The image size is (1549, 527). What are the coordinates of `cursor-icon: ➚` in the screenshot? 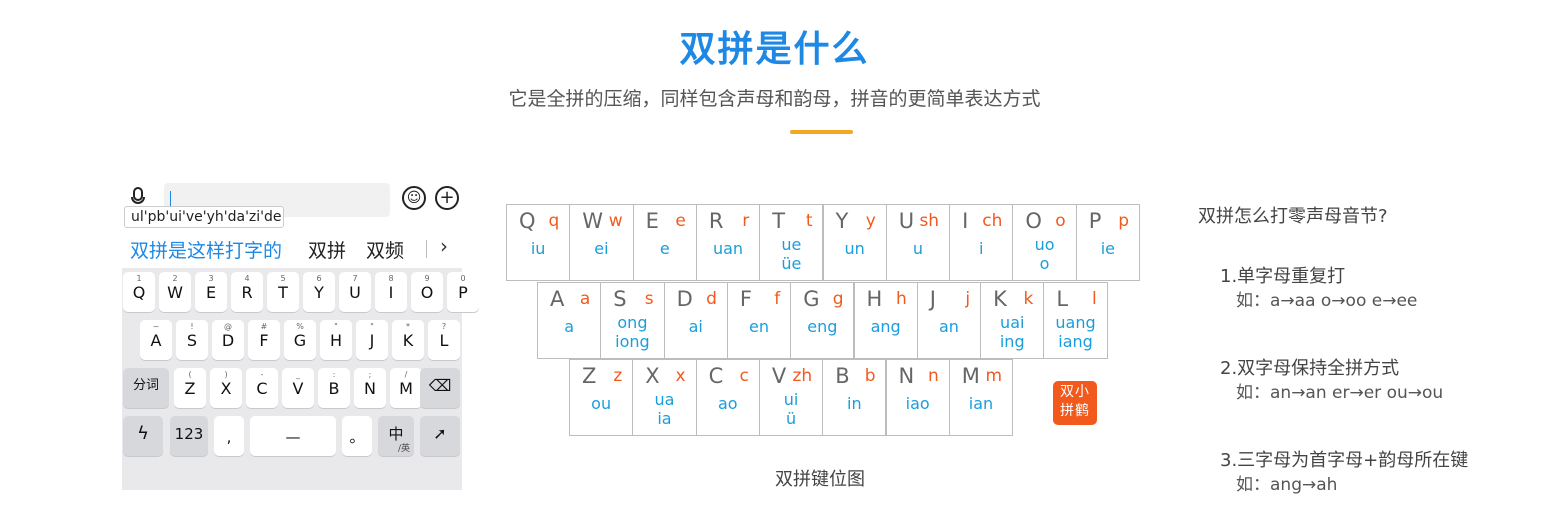 It's located at (440, 436).